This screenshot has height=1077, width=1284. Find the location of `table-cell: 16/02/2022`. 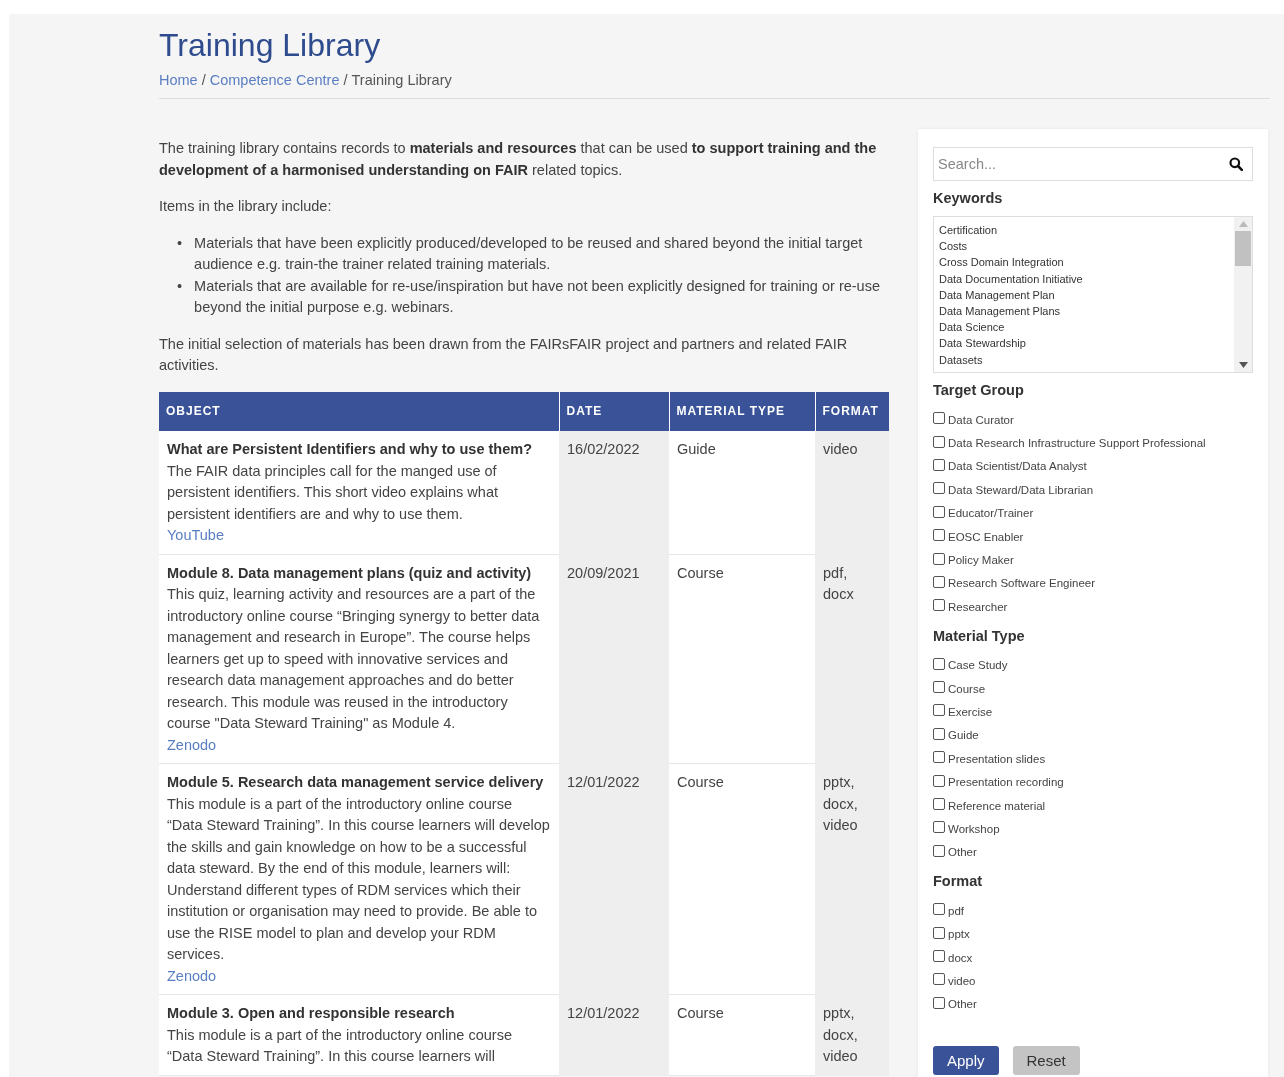

table-cell: 16/02/2022 is located at coordinates (614, 492).